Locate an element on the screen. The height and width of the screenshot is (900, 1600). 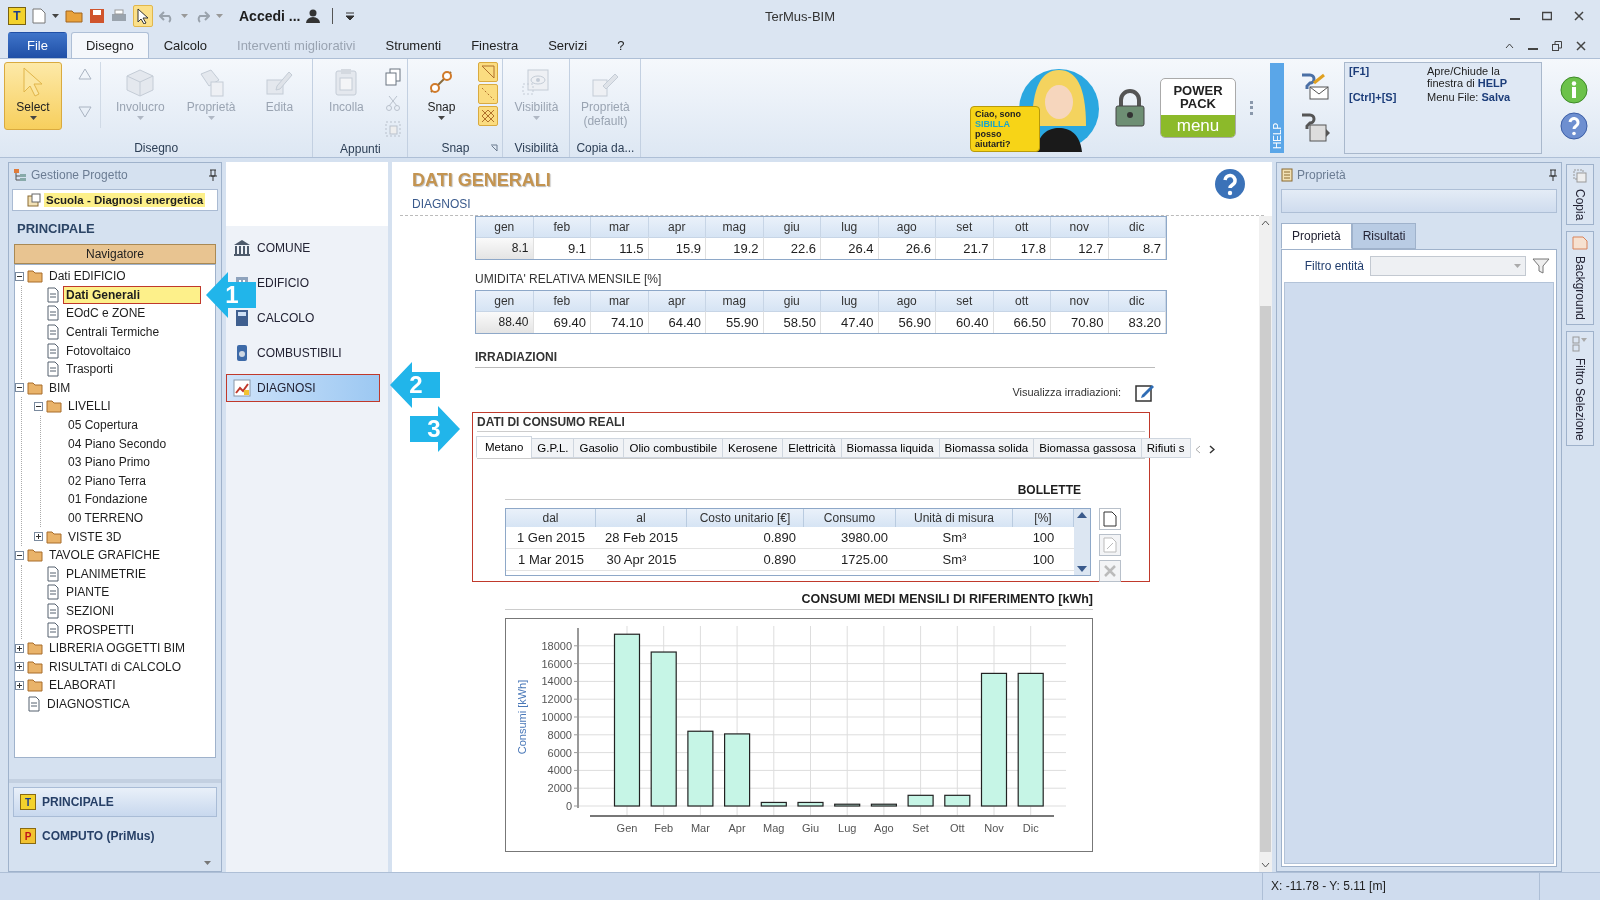
section-button: COMBUSTIBILI is located at coordinates (307, 353).